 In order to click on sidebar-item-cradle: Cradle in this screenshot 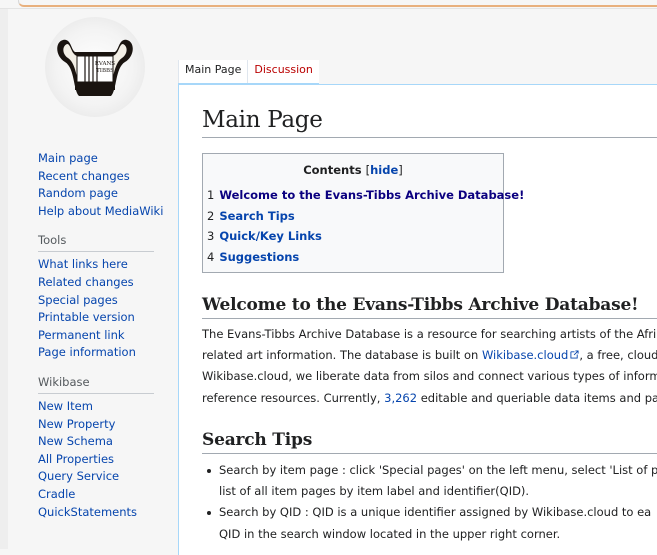, I will do `click(108, 495)`.